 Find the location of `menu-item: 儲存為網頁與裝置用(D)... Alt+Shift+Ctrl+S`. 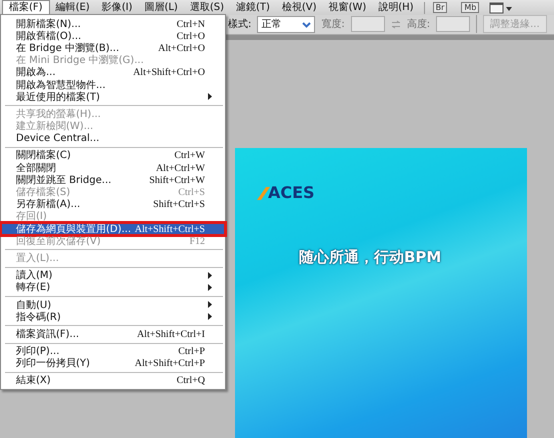

menu-item: 儲存為網頁與裝置用(D)... Alt+Shift+Ctrl+S is located at coordinates (113, 229).